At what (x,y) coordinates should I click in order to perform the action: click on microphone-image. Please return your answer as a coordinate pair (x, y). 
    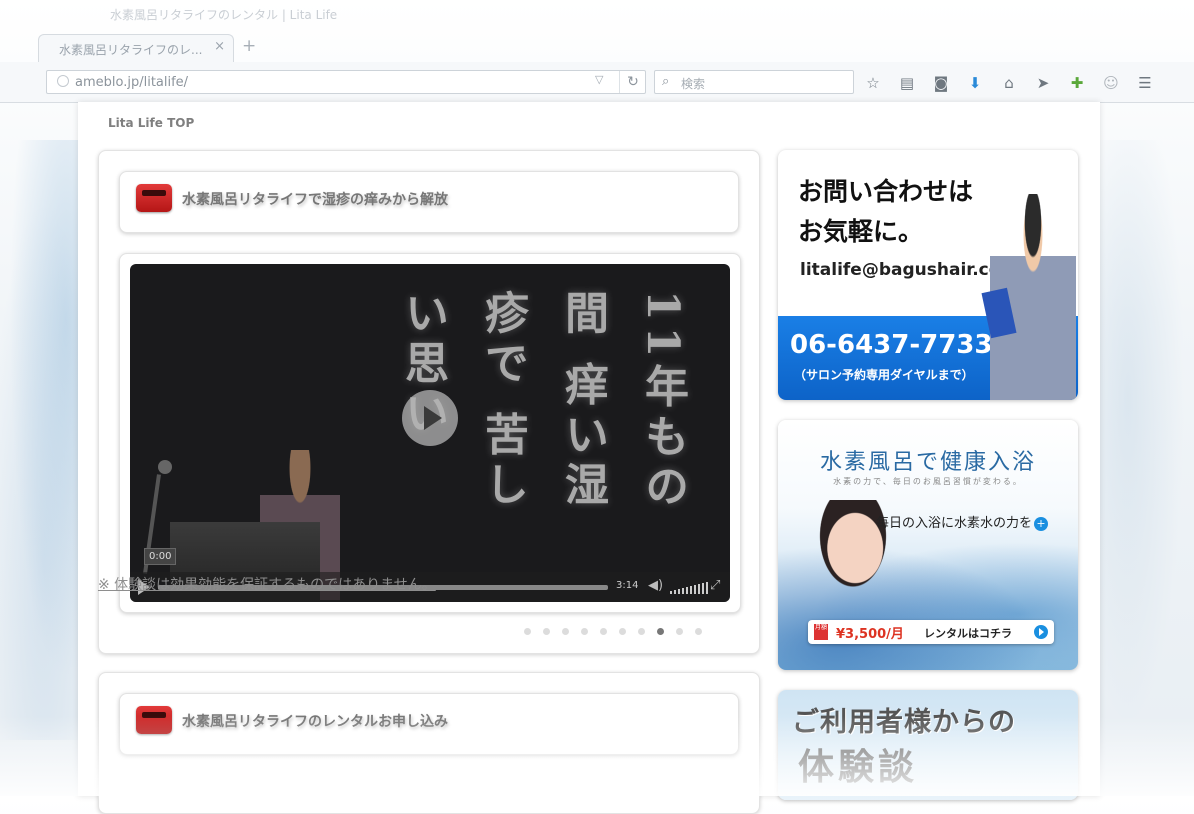
    Looking at the image, I should click on (165, 467).